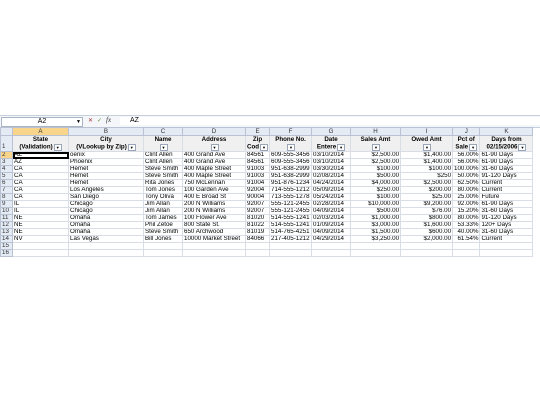 This screenshot has height=405, width=540. Describe the element at coordinates (68, 155) in the screenshot. I see `validation-dropdown-icon: ▼` at that location.